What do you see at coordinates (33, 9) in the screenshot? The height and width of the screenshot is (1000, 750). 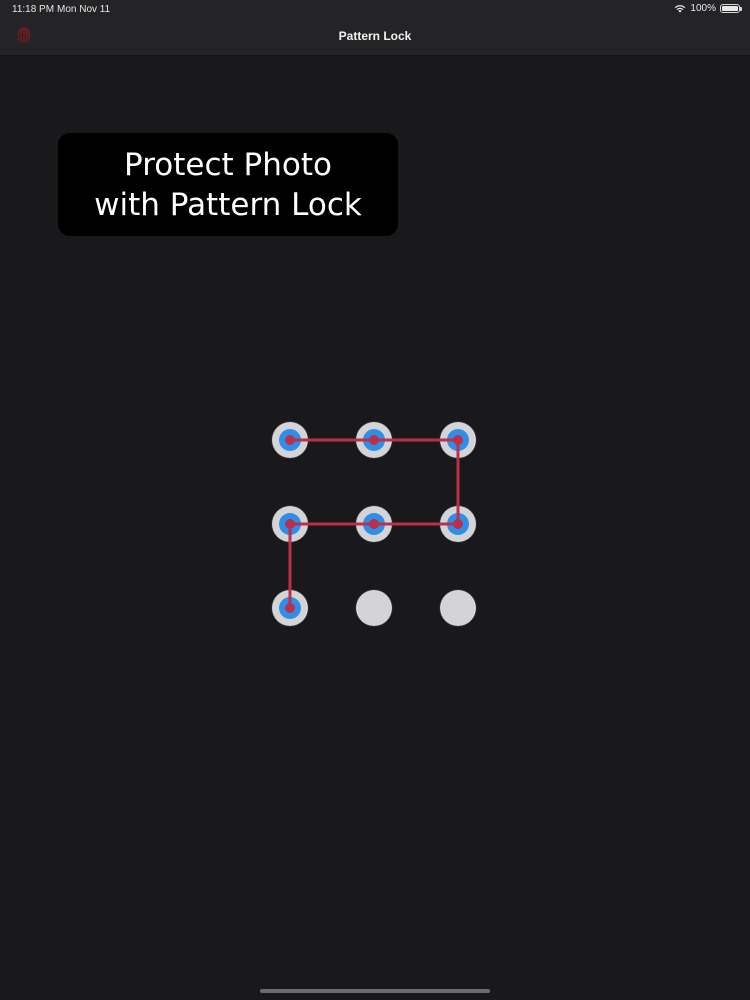 I see `status-time: 11:18 PM` at bounding box center [33, 9].